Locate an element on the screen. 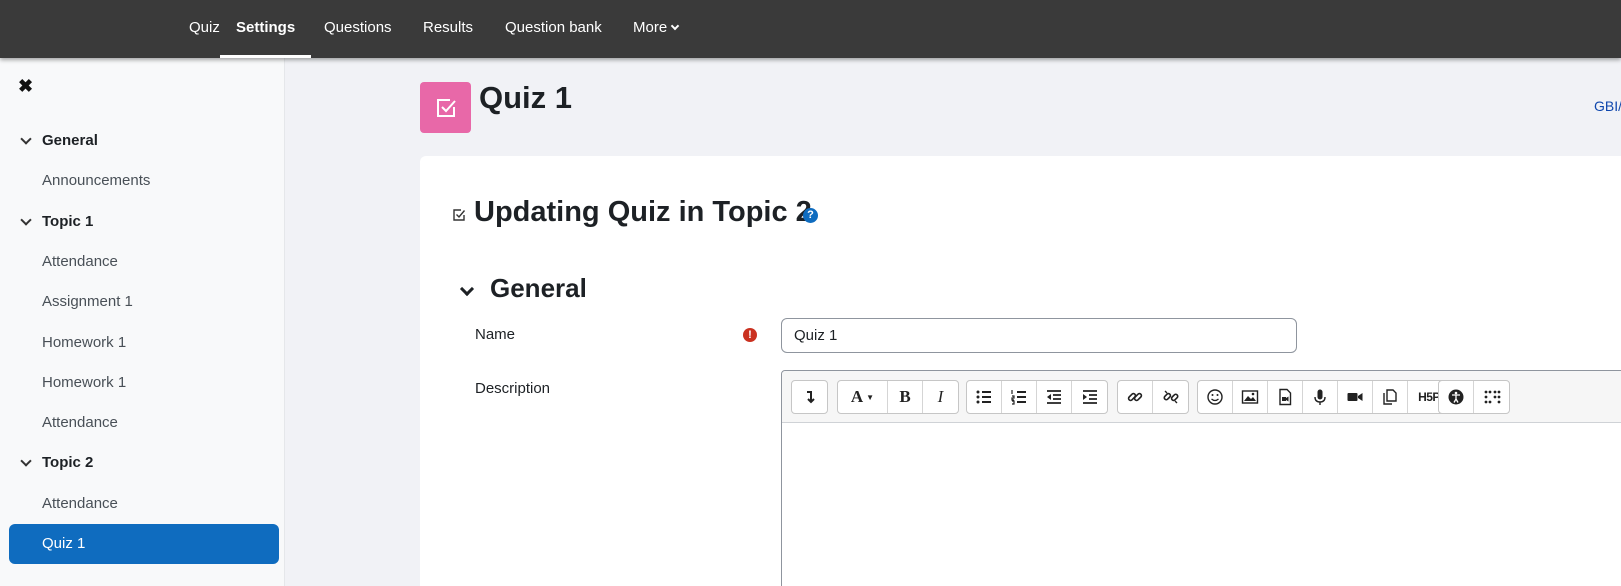 This screenshot has height=586, width=1621. link-button is located at coordinates (1135, 397).